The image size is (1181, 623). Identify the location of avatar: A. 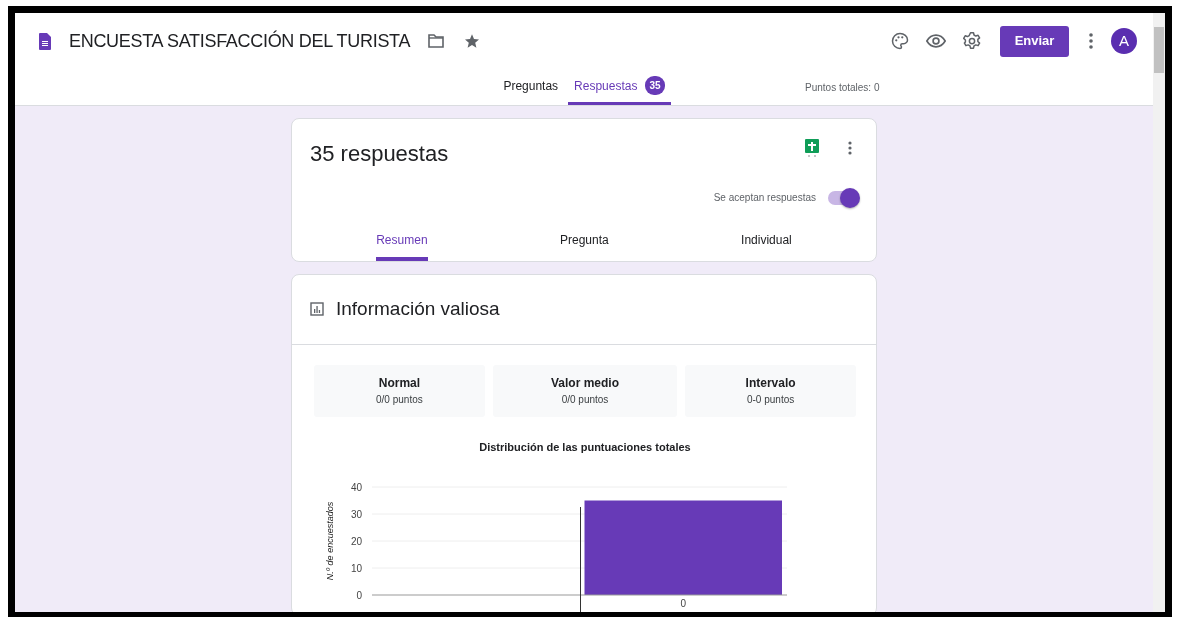
(1124, 41).